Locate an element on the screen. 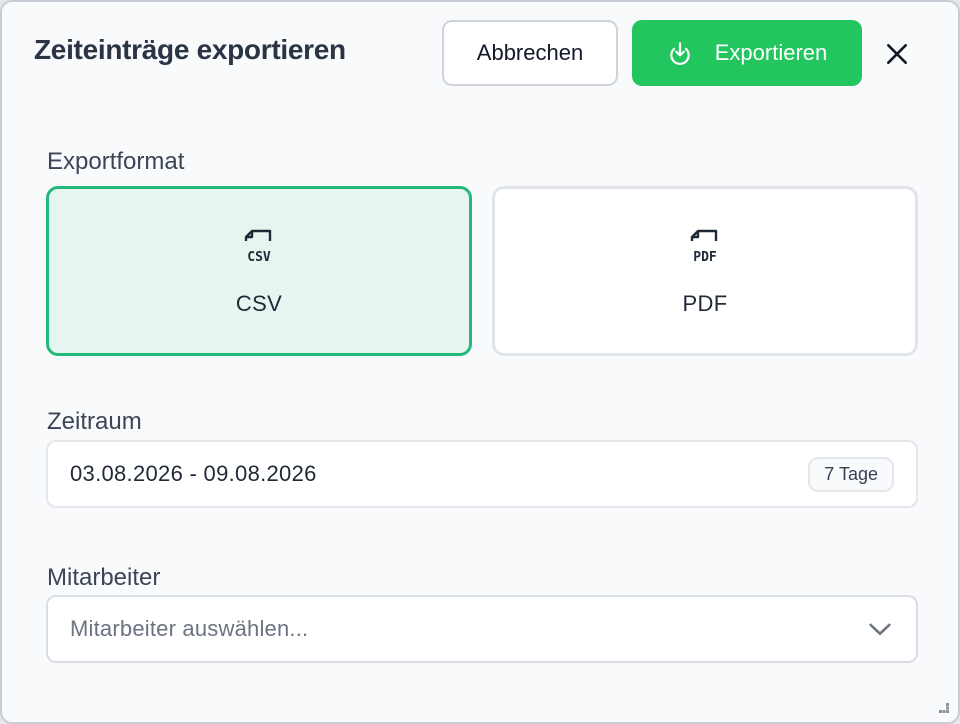  resize-handle-icon is located at coordinates (944, 708).